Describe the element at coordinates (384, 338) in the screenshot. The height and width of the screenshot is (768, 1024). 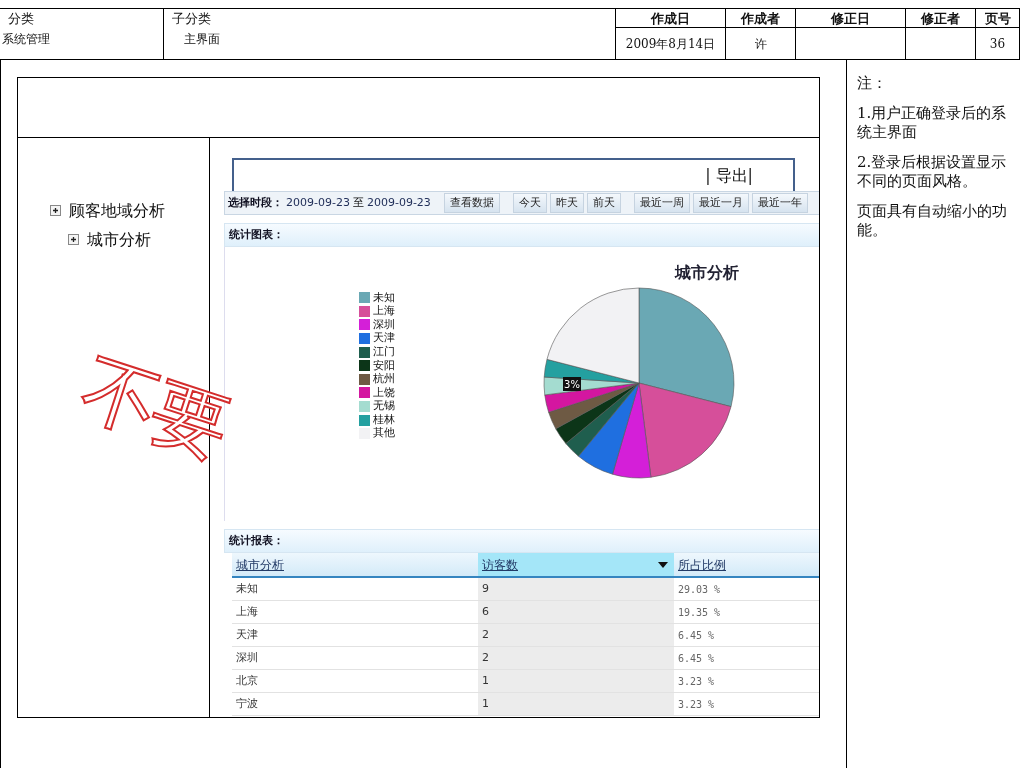
I see `legend-label: 天津` at that location.